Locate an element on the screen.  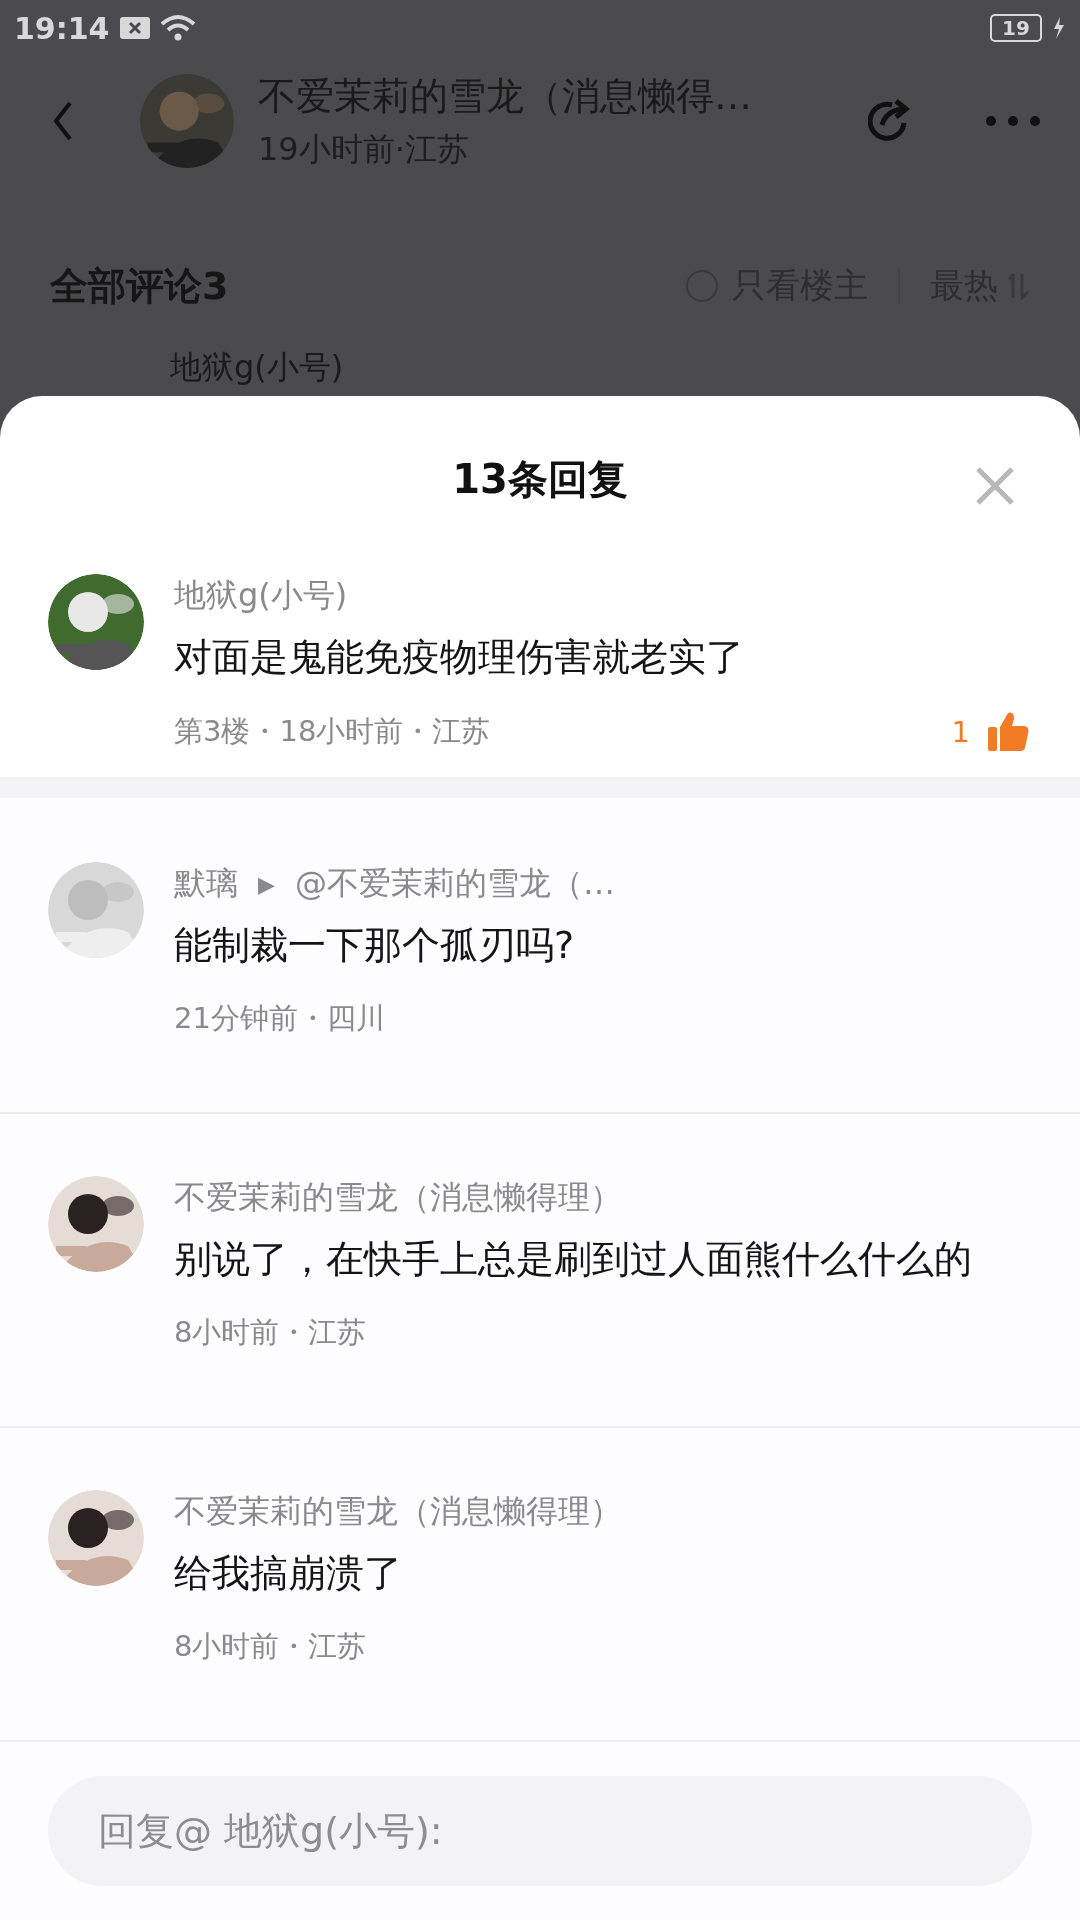
thumbs-up-icon is located at coordinates (1009, 731).